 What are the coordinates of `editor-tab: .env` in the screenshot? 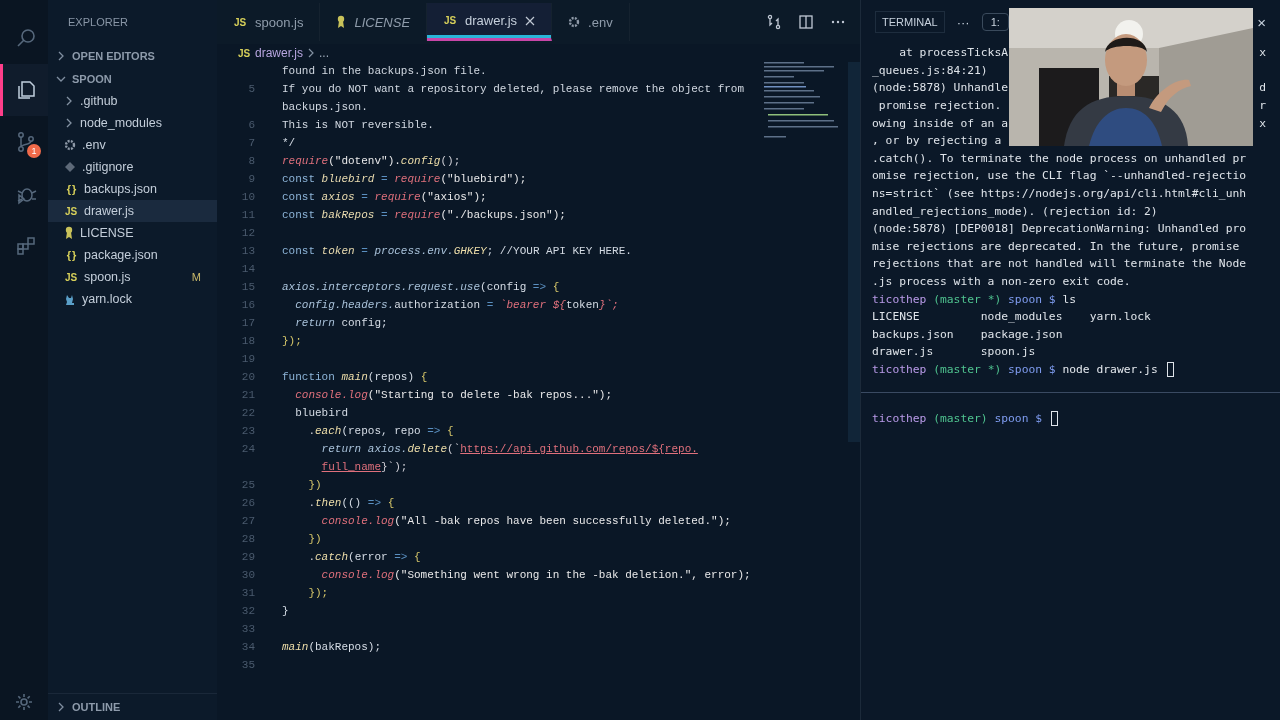 It's located at (591, 22).